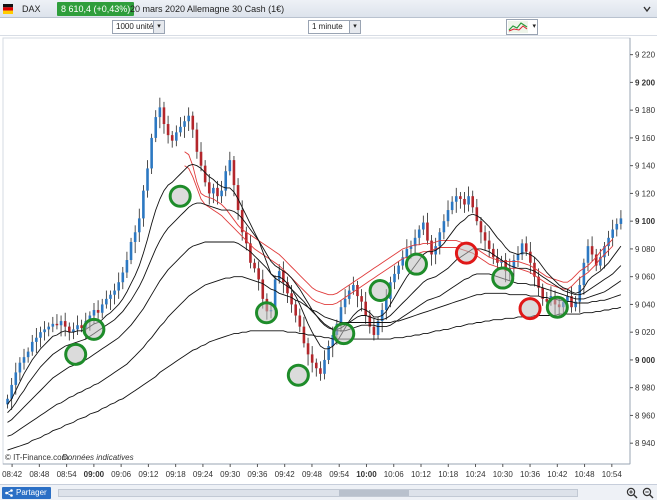 Image resolution: width=657 pixels, height=500 pixels. I want to click on bottom-bar: Partager, so click(328, 492).